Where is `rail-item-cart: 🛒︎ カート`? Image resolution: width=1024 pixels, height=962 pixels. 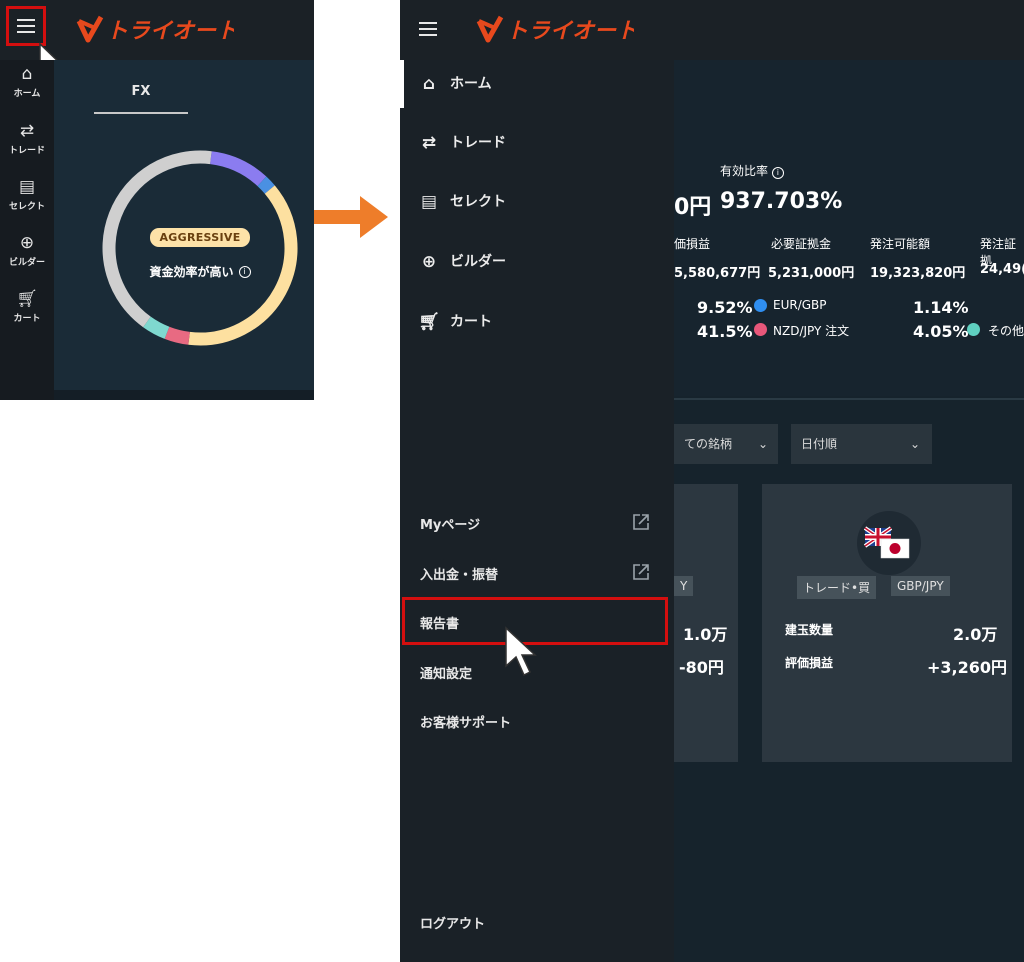 rail-item-cart: 🛒︎ カート is located at coordinates (27, 306).